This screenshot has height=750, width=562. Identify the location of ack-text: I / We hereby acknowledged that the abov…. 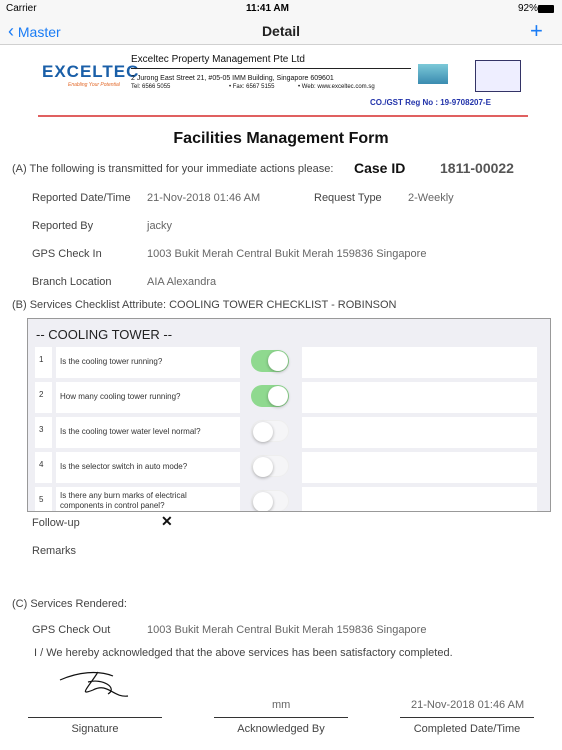
(243, 653).